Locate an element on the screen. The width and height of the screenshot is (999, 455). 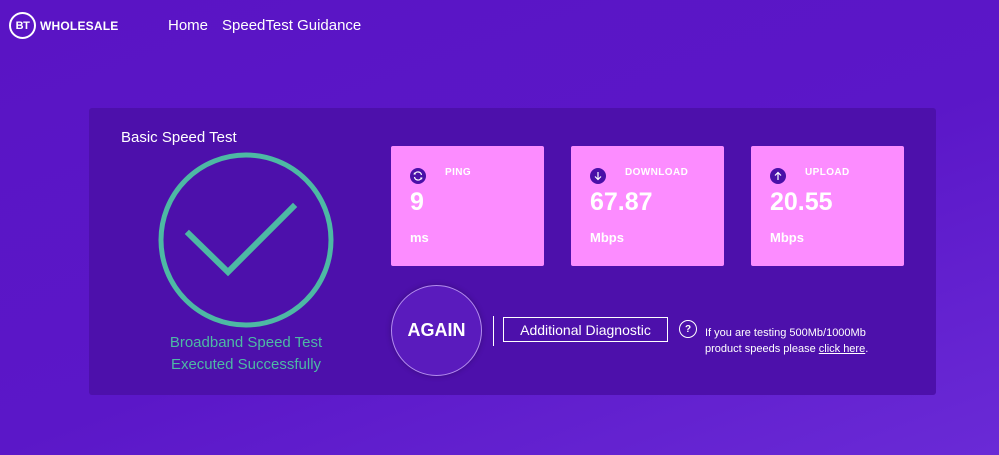
divider is located at coordinates (493, 331).